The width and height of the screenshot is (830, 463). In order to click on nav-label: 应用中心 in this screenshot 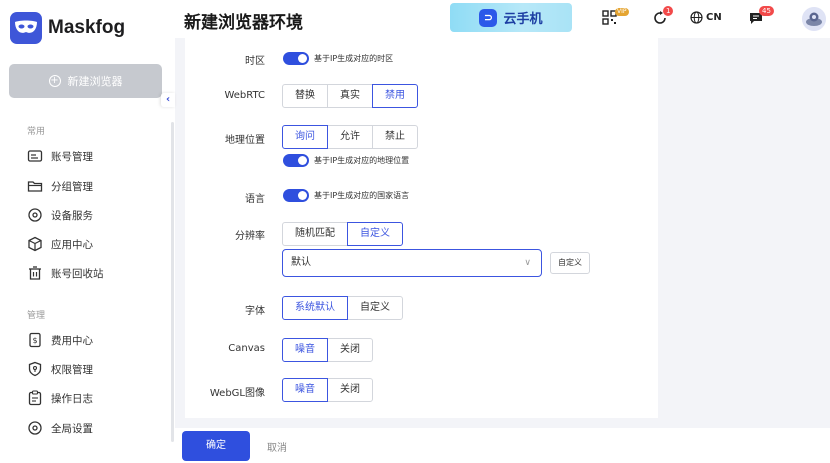, I will do `click(72, 244)`.